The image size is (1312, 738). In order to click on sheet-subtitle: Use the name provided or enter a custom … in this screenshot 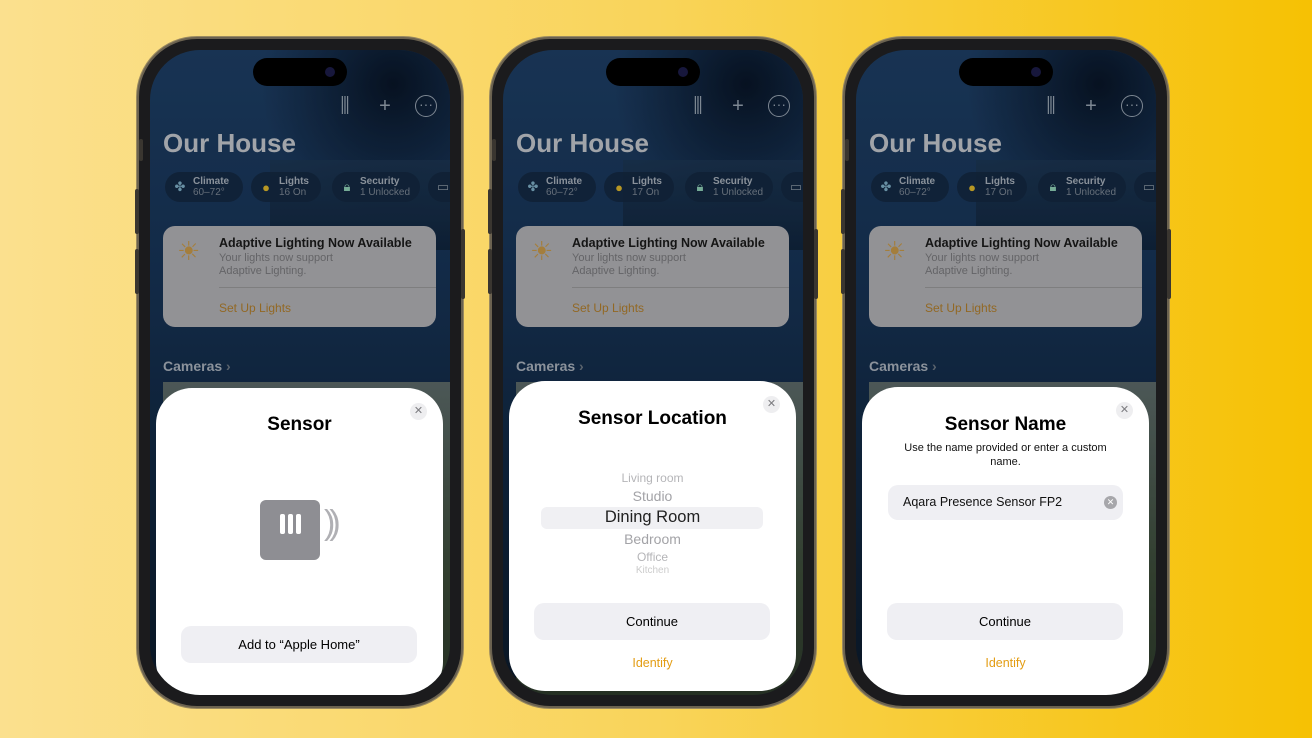, I will do `click(1005, 455)`.